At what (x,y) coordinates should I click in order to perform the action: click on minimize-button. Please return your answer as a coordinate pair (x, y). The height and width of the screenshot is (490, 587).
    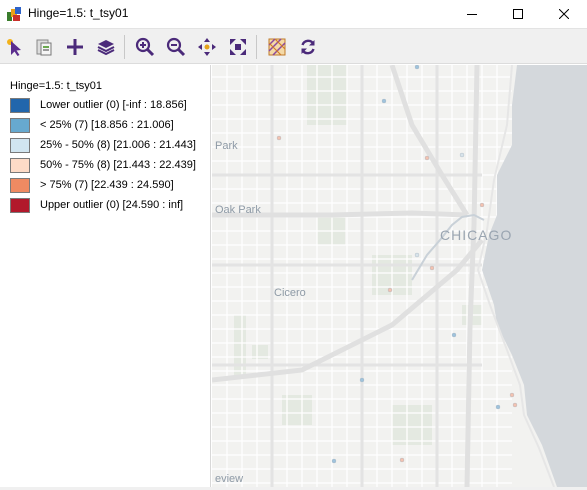
    Looking at the image, I should click on (472, 14).